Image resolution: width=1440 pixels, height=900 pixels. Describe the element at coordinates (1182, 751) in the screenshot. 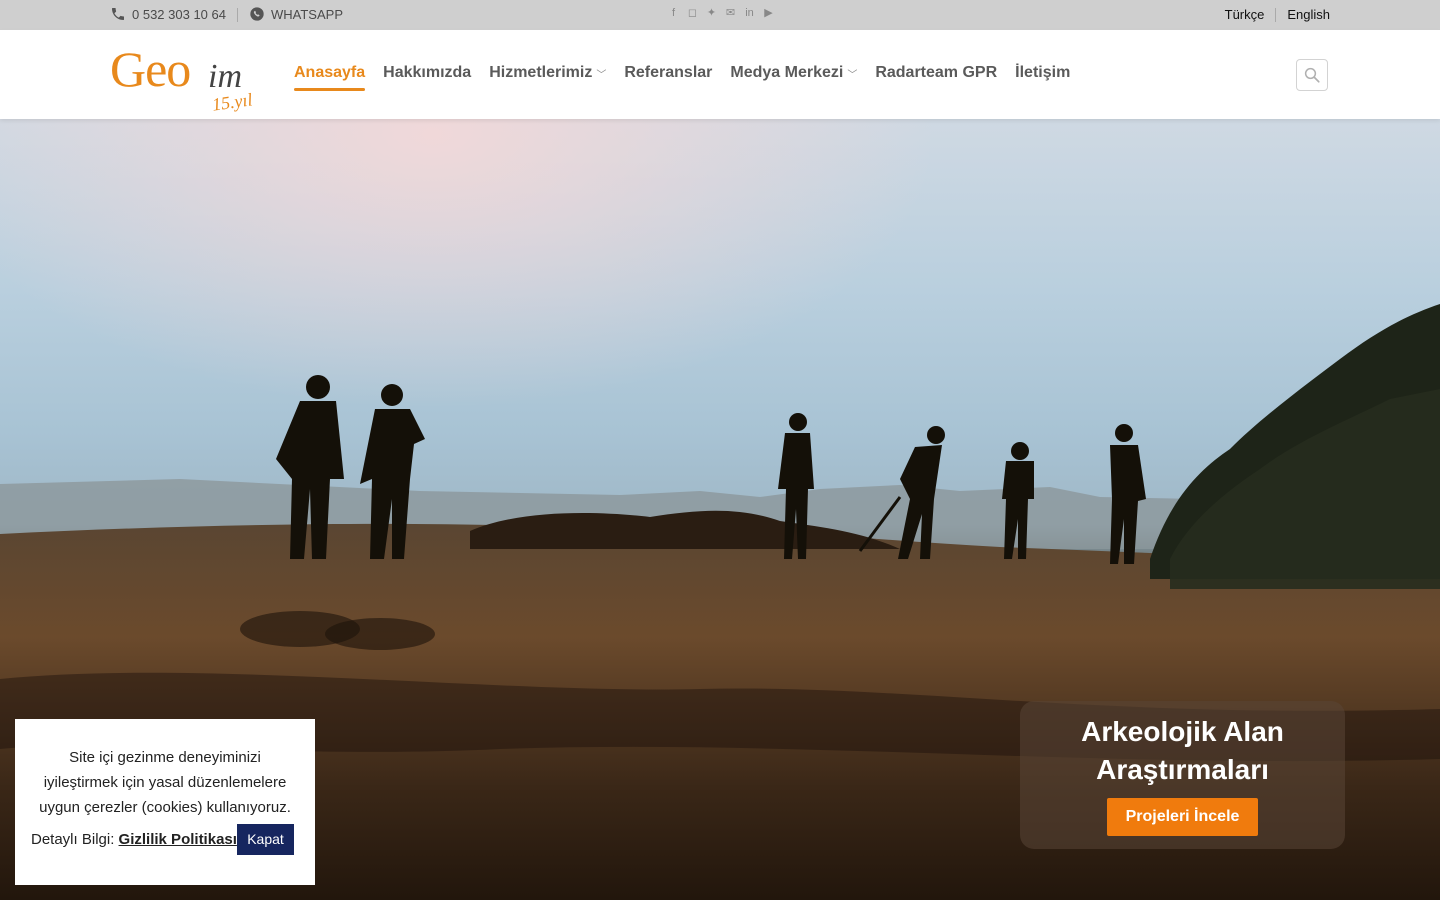

I see `slide-title: Arkeolojik Alan Araştırmaları` at that location.